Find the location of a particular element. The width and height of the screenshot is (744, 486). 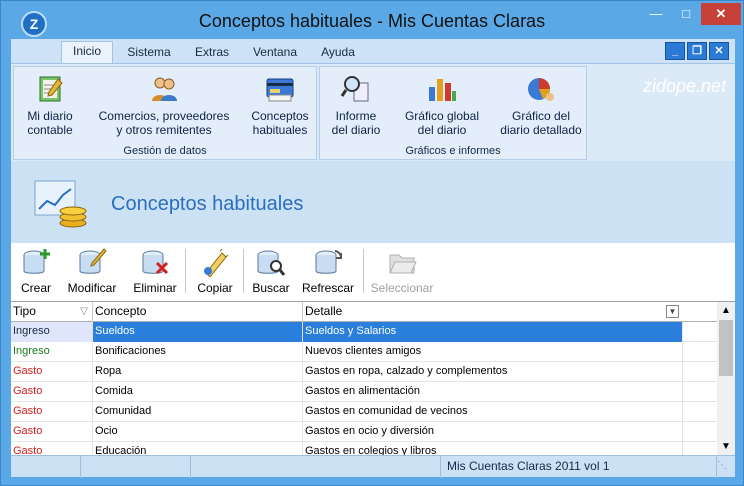

page-title: Conceptos habituales is located at coordinates (207, 204).